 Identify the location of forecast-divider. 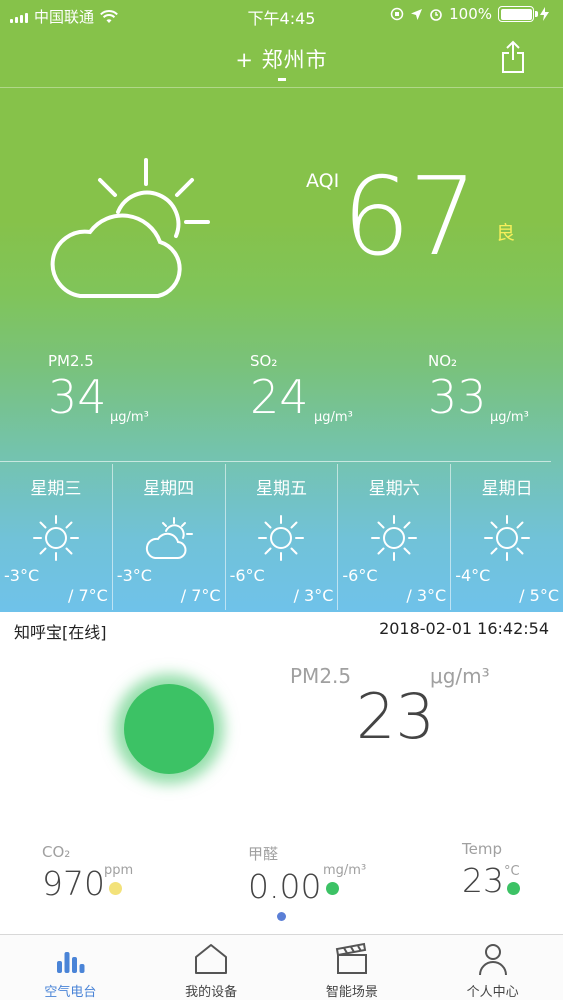
(275, 461).